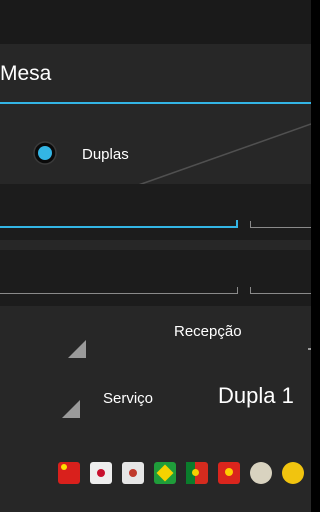 The width and height of the screenshot is (320, 512). What do you see at coordinates (184, 476) in the screenshot?
I see `flag-strip` at bounding box center [184, 476].